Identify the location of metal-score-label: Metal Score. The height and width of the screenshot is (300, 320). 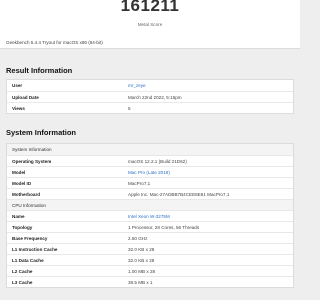
(150, 24).